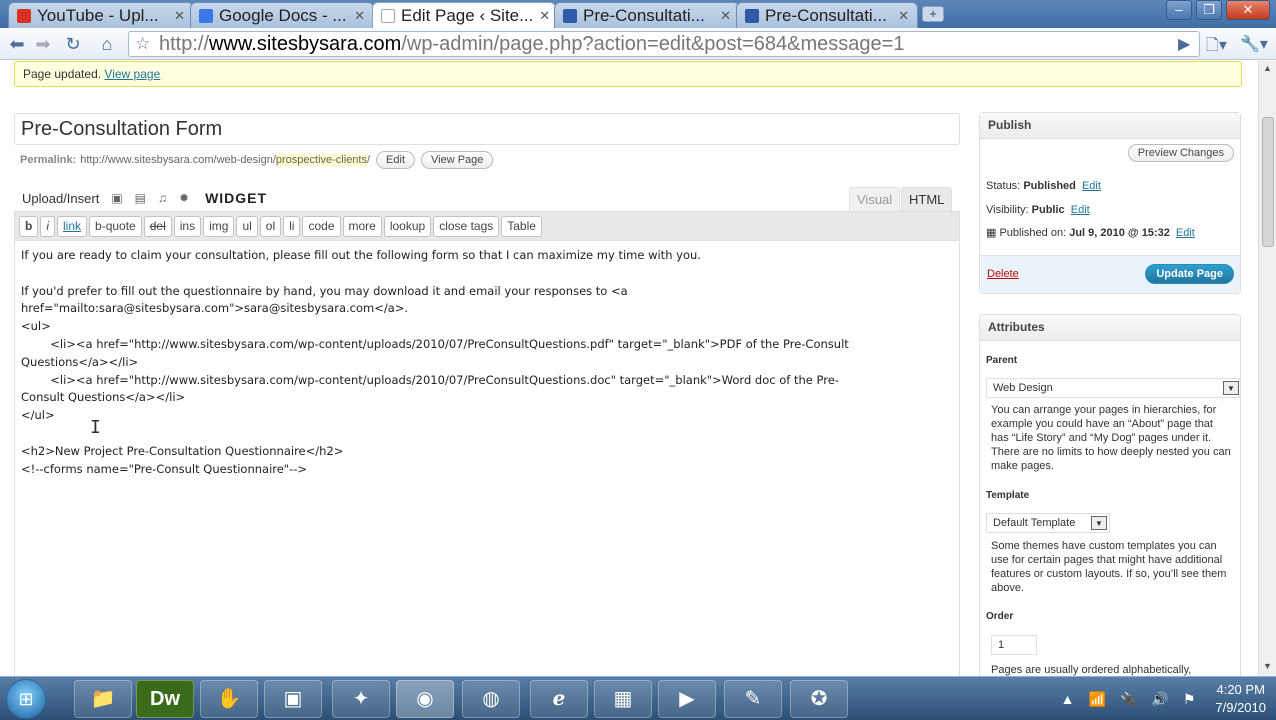  I want to click on quicktag-bold-button: b, so click(29, 226).